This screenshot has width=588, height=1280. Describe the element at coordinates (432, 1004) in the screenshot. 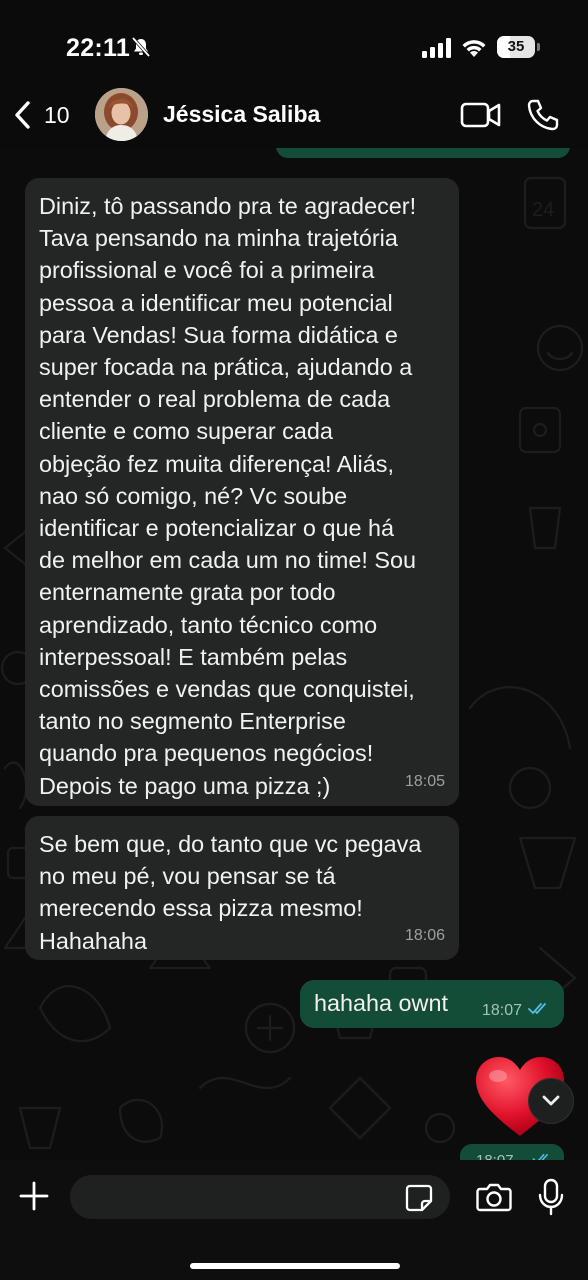

I see `outgoing-message-bubble: hahaha ownt 18:07` at that location.